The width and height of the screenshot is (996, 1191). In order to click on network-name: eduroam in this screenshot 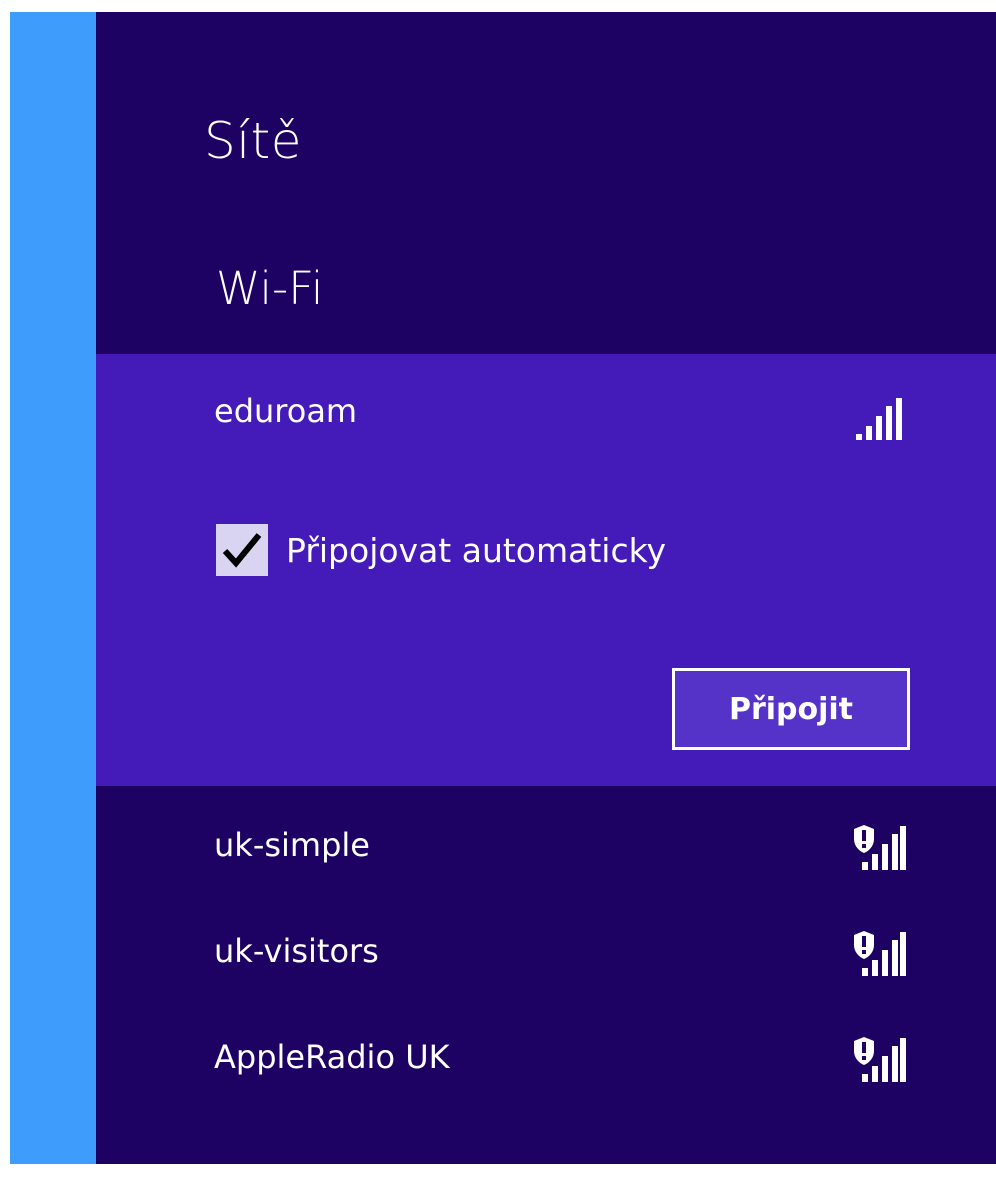, I will do `click(286, 411)`.